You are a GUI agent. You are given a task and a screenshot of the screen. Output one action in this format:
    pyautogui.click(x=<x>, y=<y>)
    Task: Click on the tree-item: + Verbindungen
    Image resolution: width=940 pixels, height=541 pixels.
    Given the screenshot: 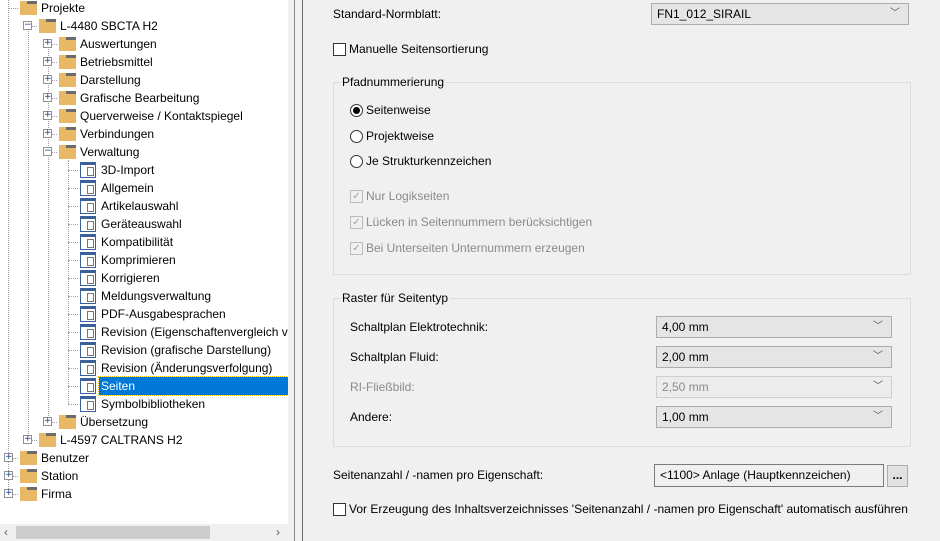 What is the action you would take?
    pyautogui.click(x=144, y=134)
    